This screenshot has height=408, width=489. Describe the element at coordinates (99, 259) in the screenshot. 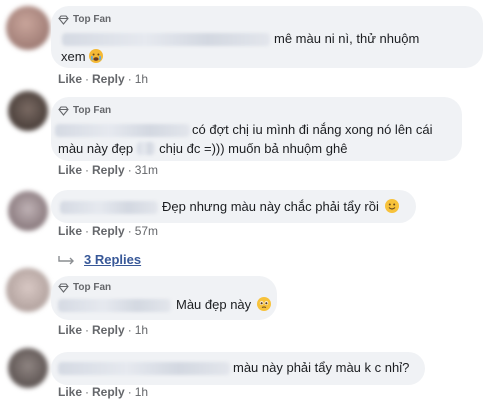

I see `view-replies-link: 3 Replies` at that location.